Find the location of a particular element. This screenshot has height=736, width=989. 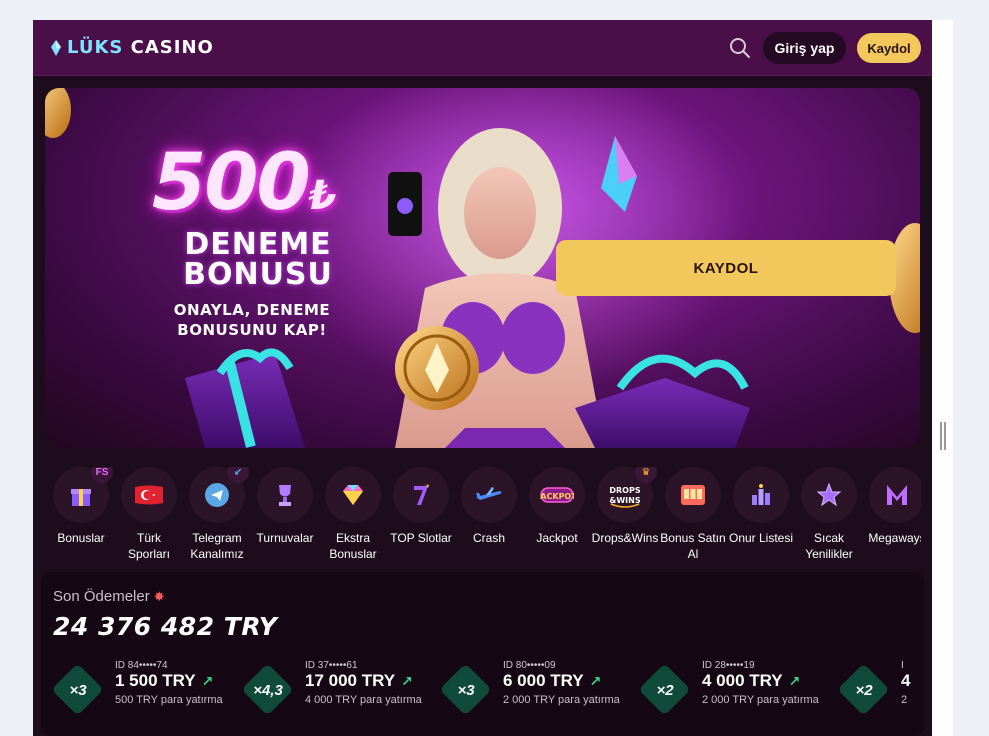

payout-user-id: ID 28•••••19 is located at coordinates (728, 665).